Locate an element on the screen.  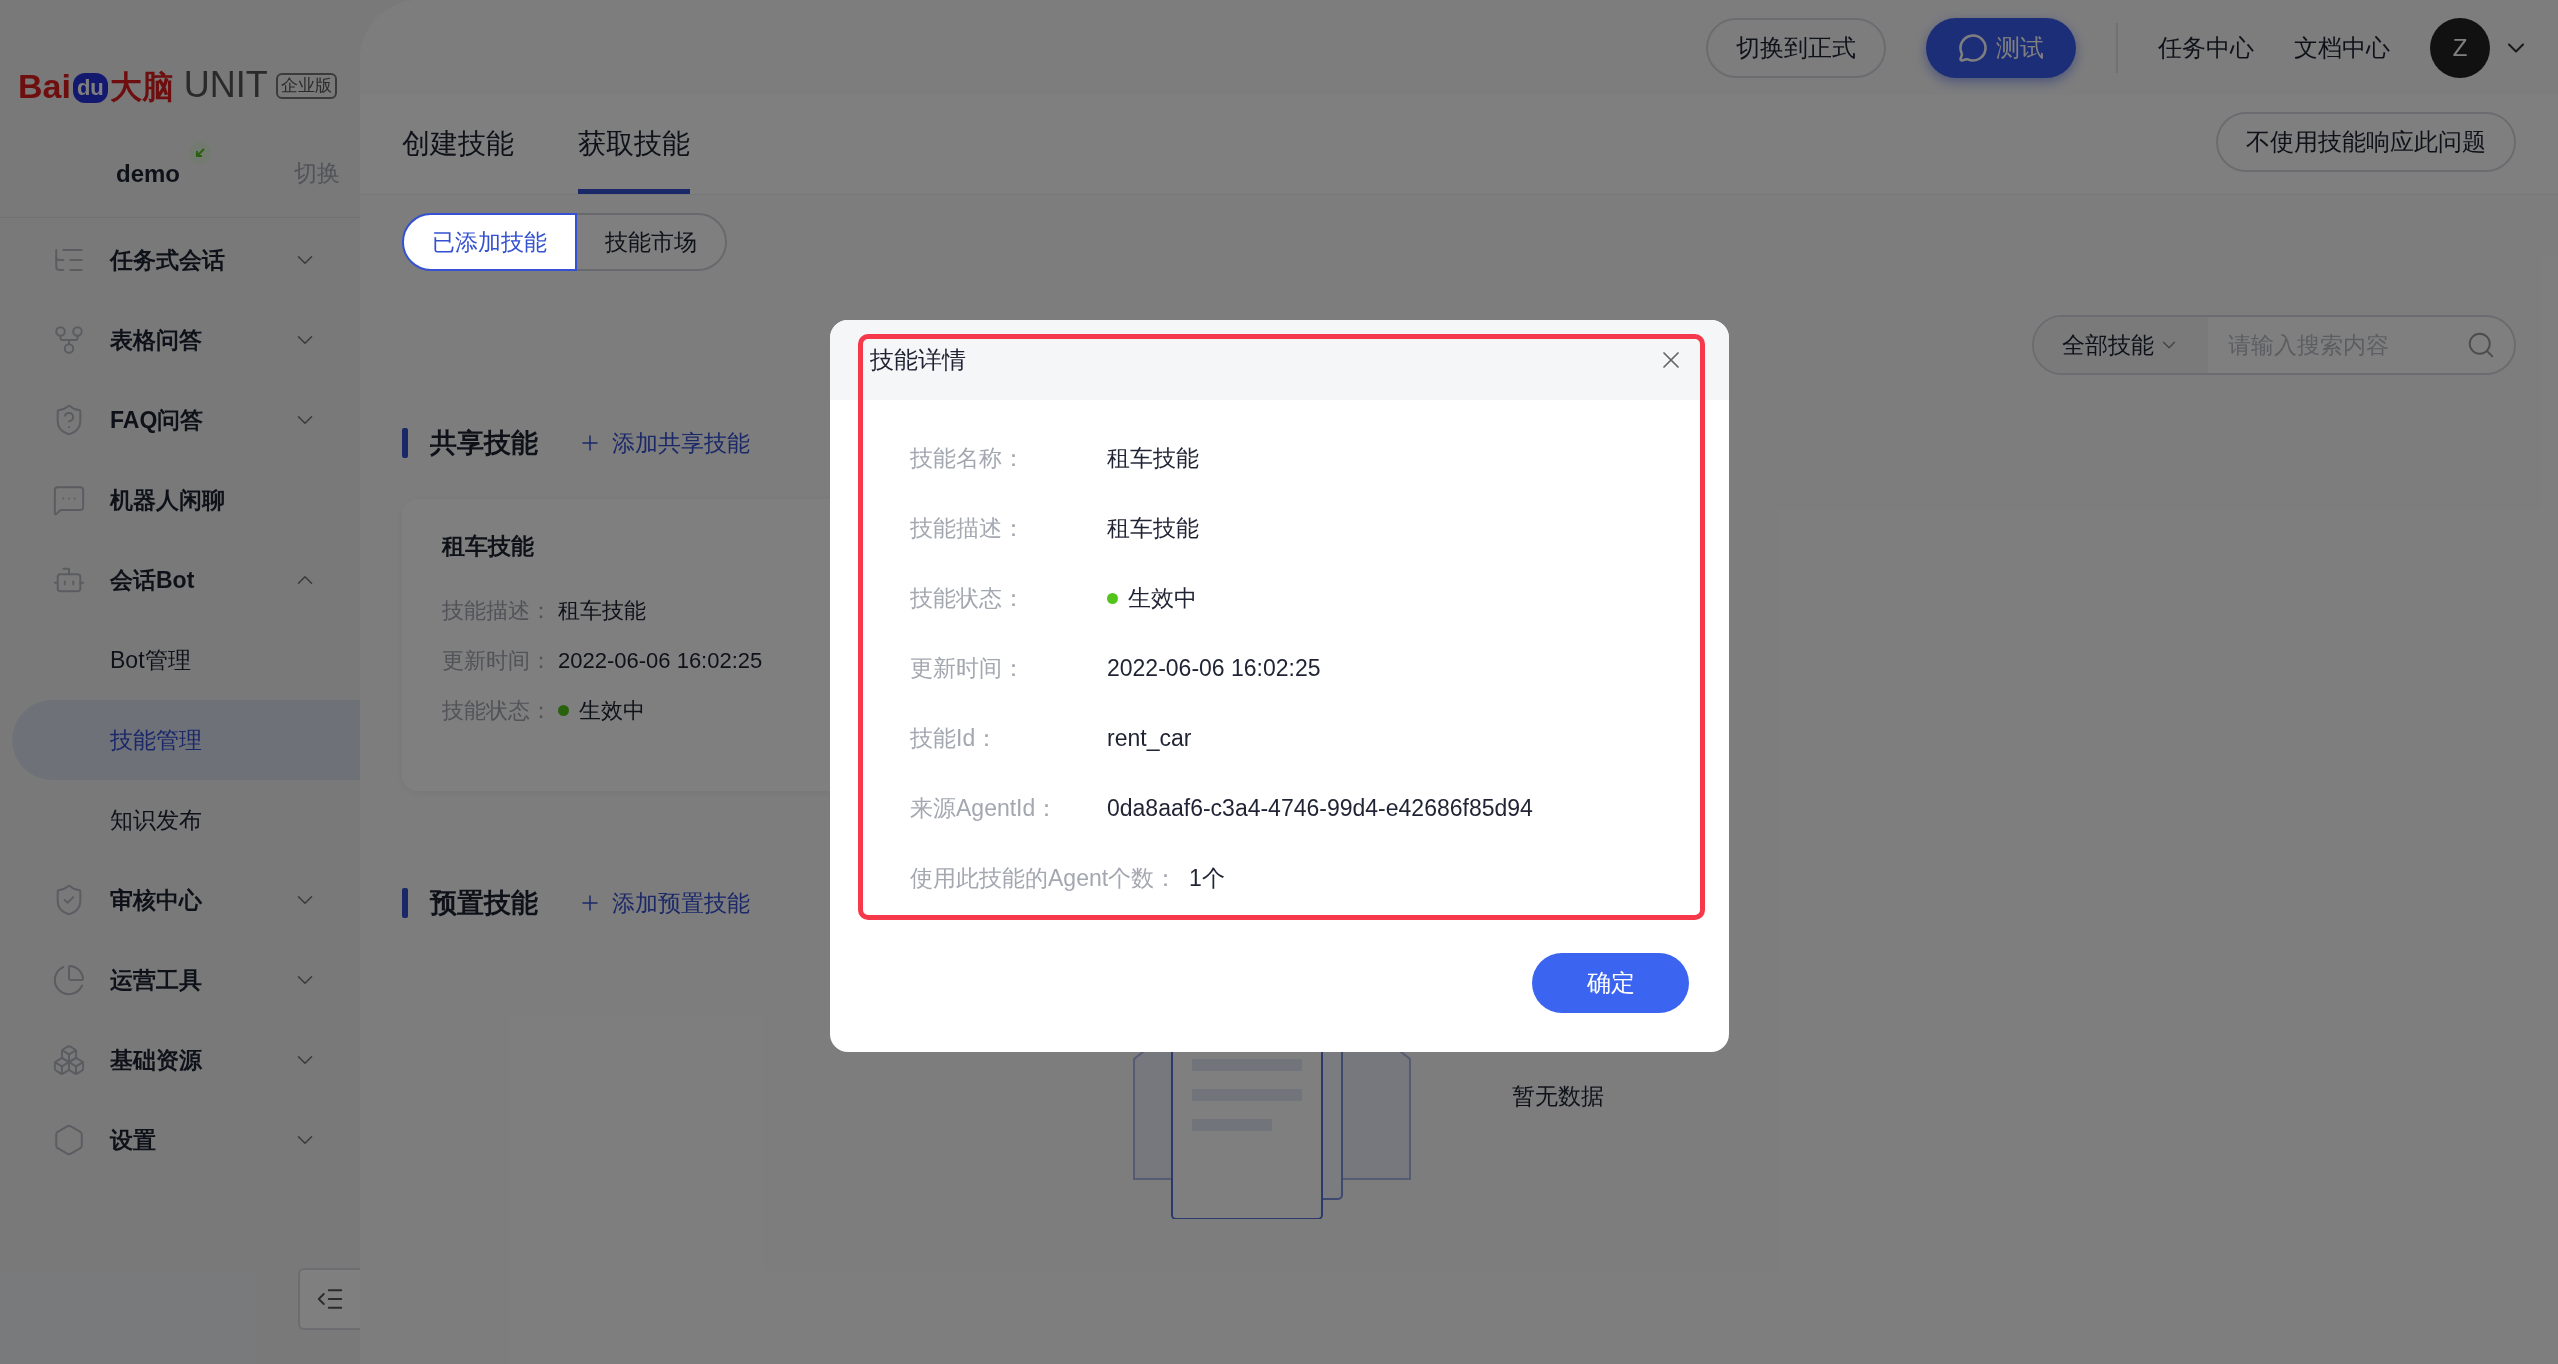
segment-tab: 技能市场 is located at coordinates (651, 242).